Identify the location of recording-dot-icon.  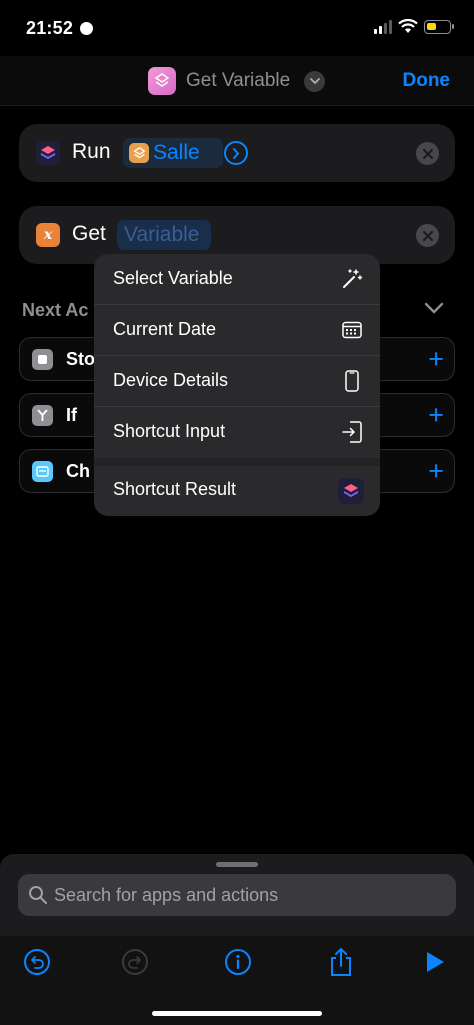
(86, 28).